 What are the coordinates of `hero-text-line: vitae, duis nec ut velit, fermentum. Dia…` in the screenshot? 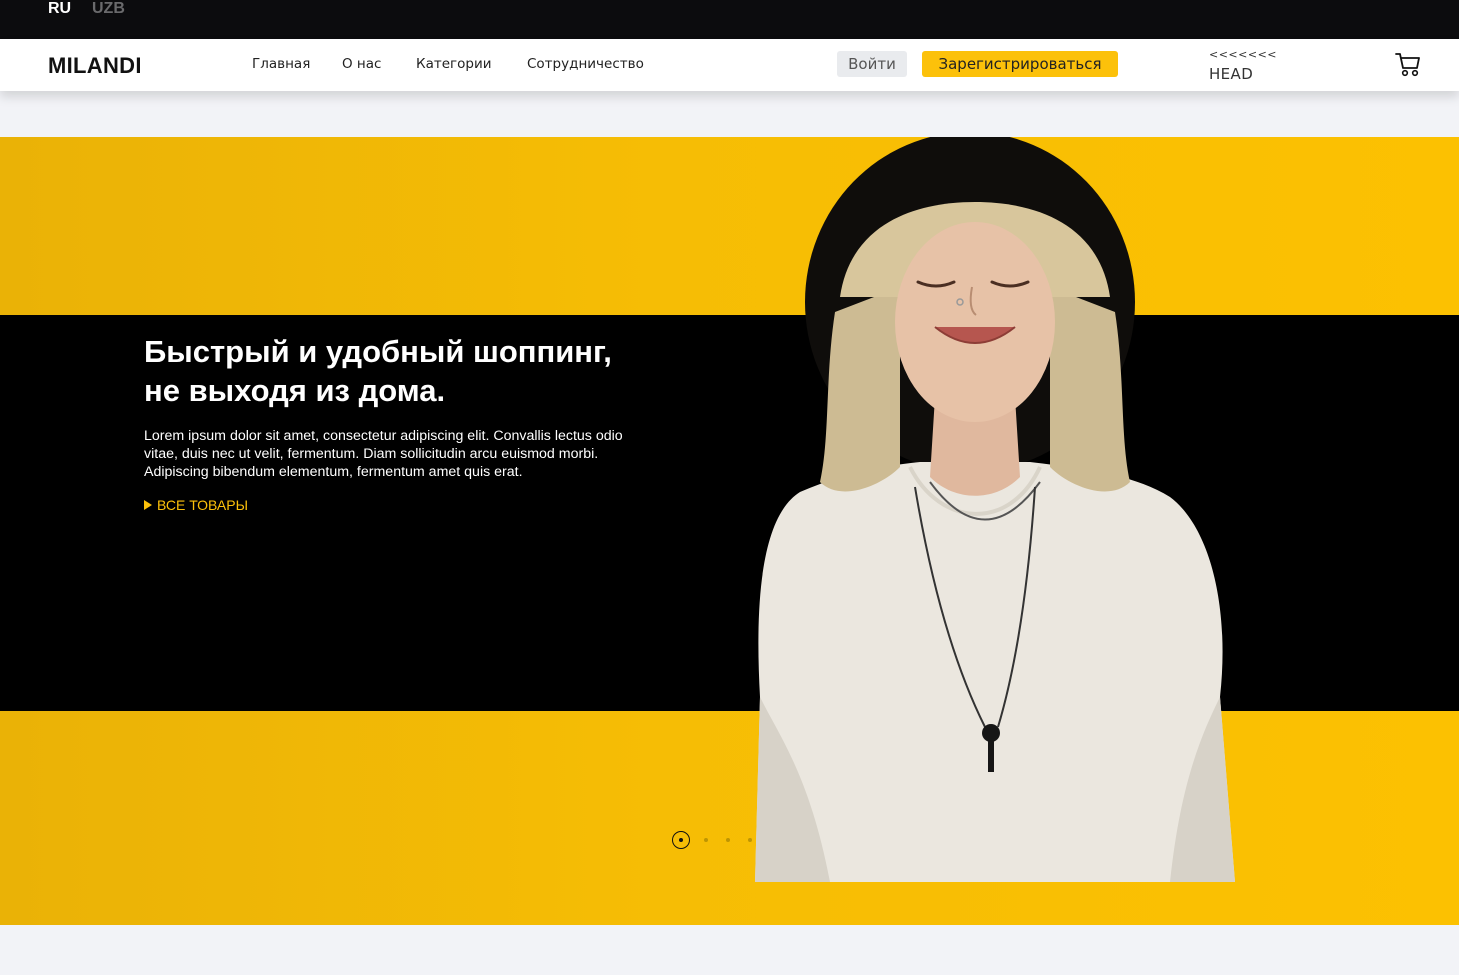 It's located at (371, 454).